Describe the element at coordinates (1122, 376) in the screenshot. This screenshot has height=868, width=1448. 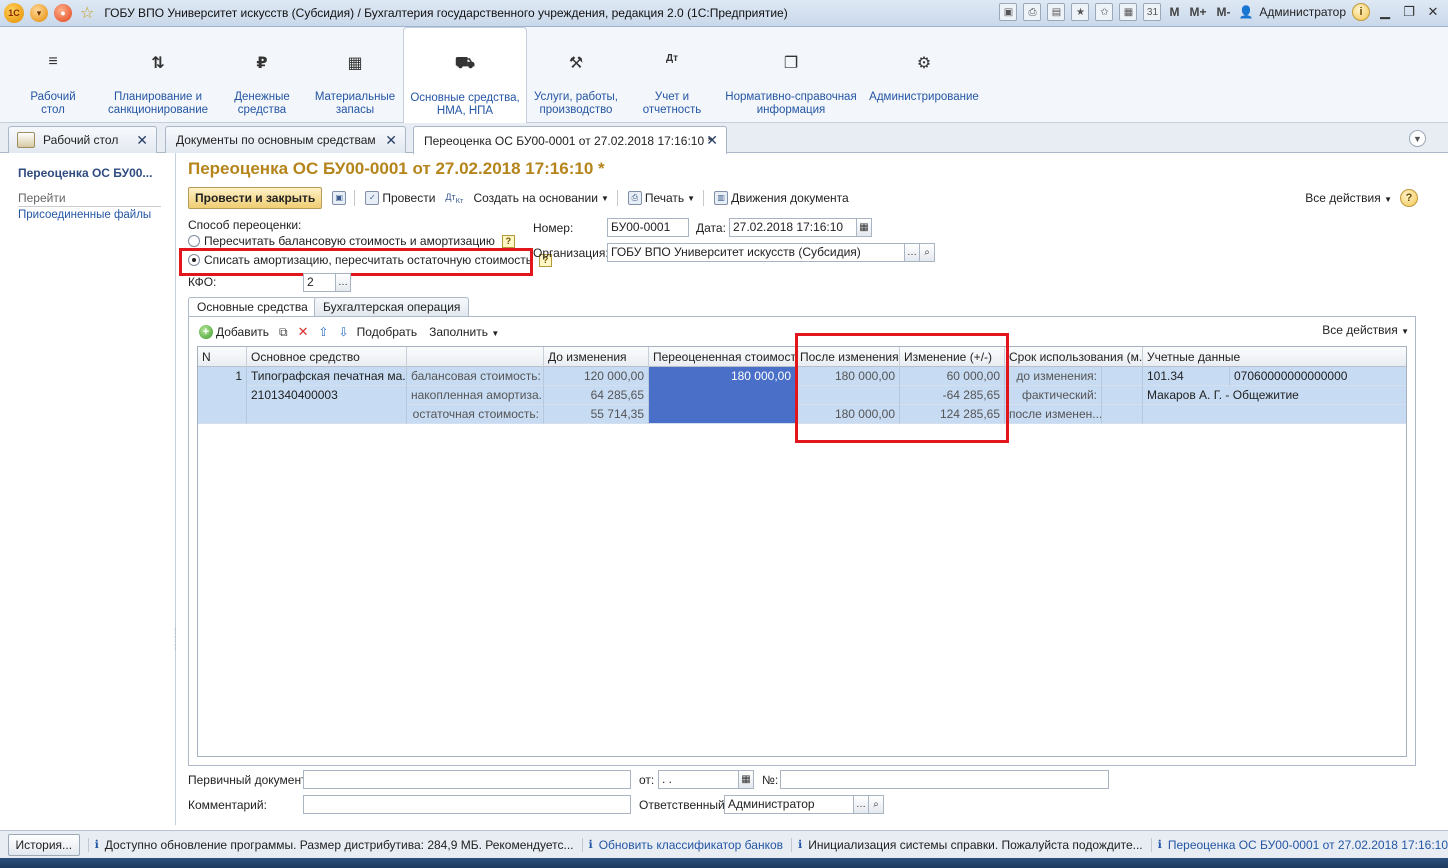
I see `term-before-value` at that location.